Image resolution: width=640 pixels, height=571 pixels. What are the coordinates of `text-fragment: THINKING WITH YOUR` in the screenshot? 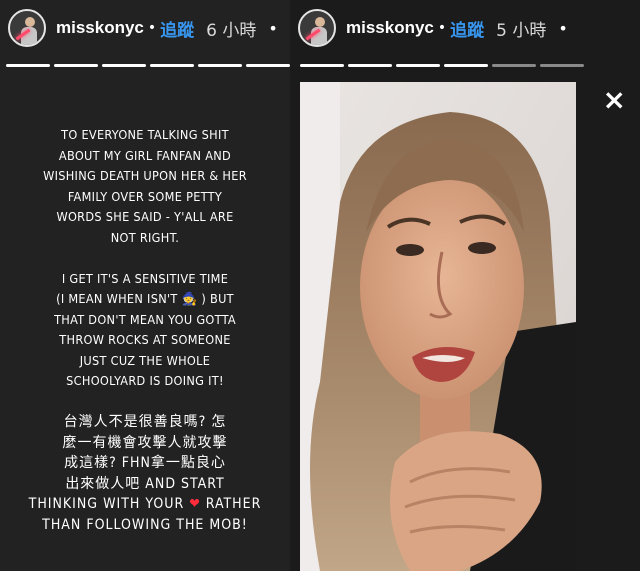 It's located at (109, 504).